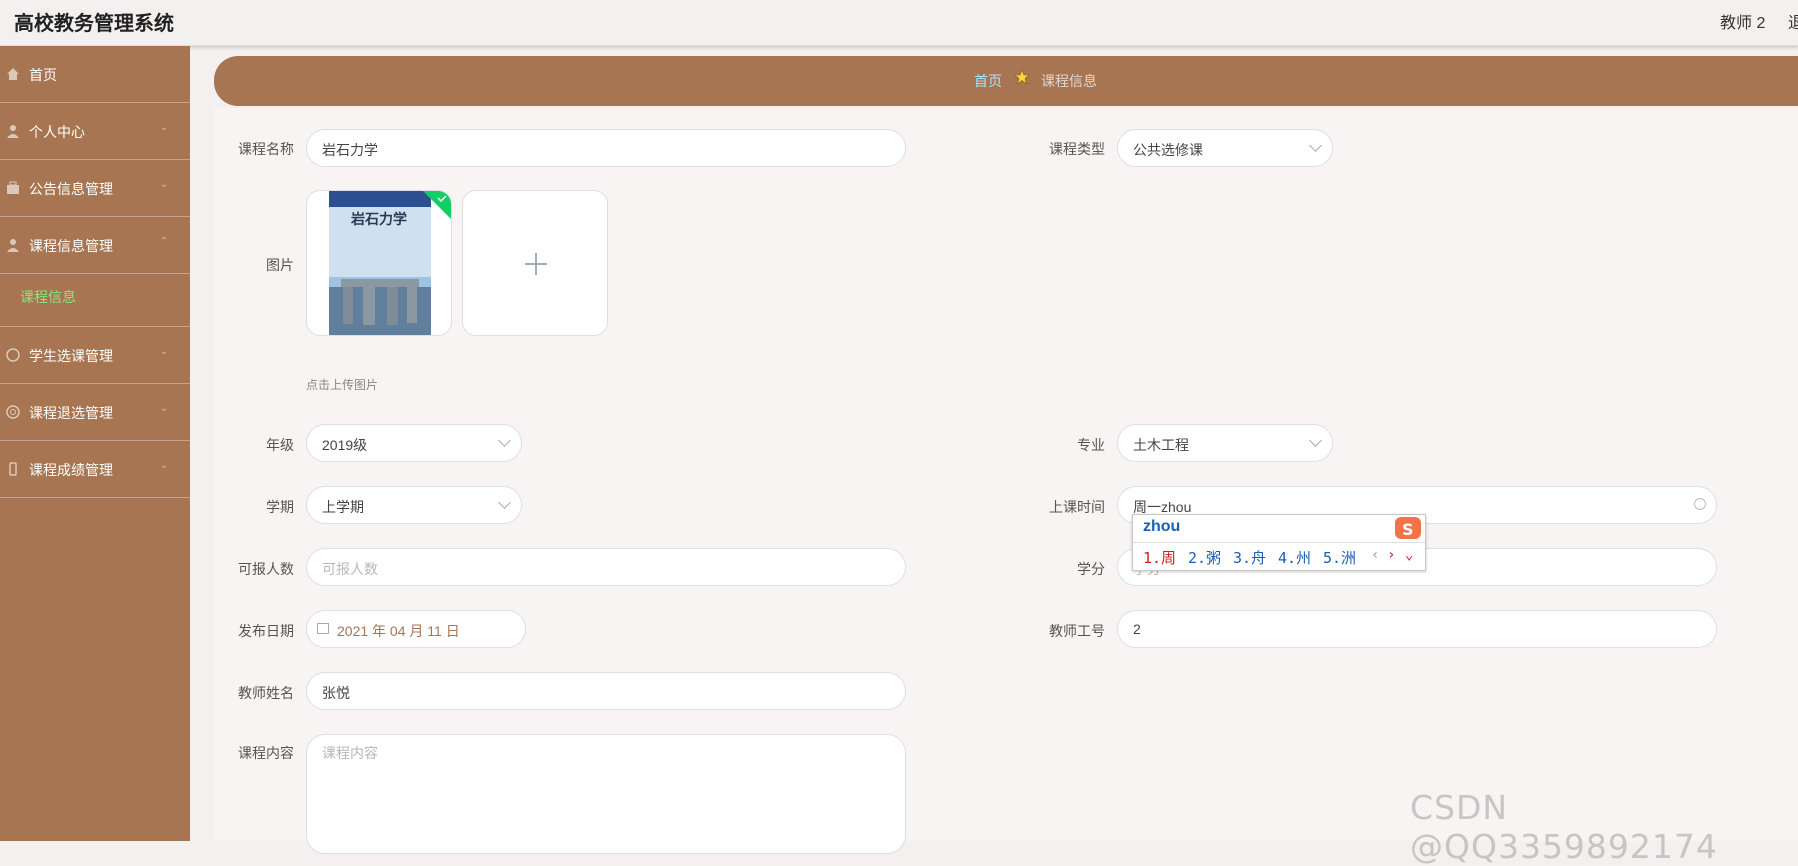 The height and width of the screenshot is (866, 1798). What do you see at coordinates (343, 507) in the screenshot?
I see `semester-value: 上学期` at bounding box center [343, 507].